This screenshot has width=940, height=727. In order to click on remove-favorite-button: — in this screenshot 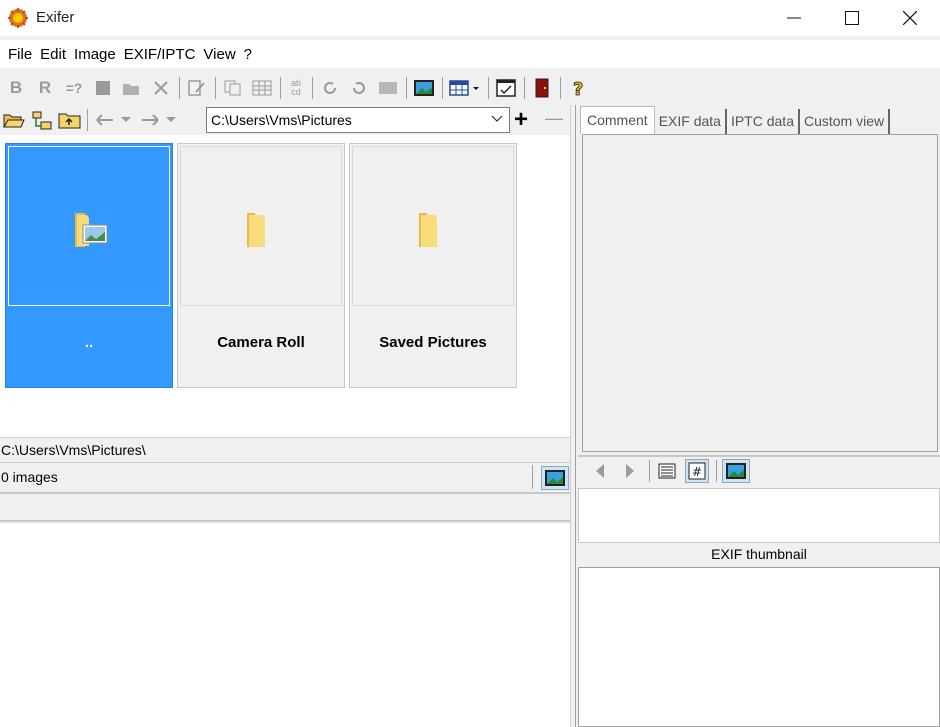, I will do `click(554, 118)`.